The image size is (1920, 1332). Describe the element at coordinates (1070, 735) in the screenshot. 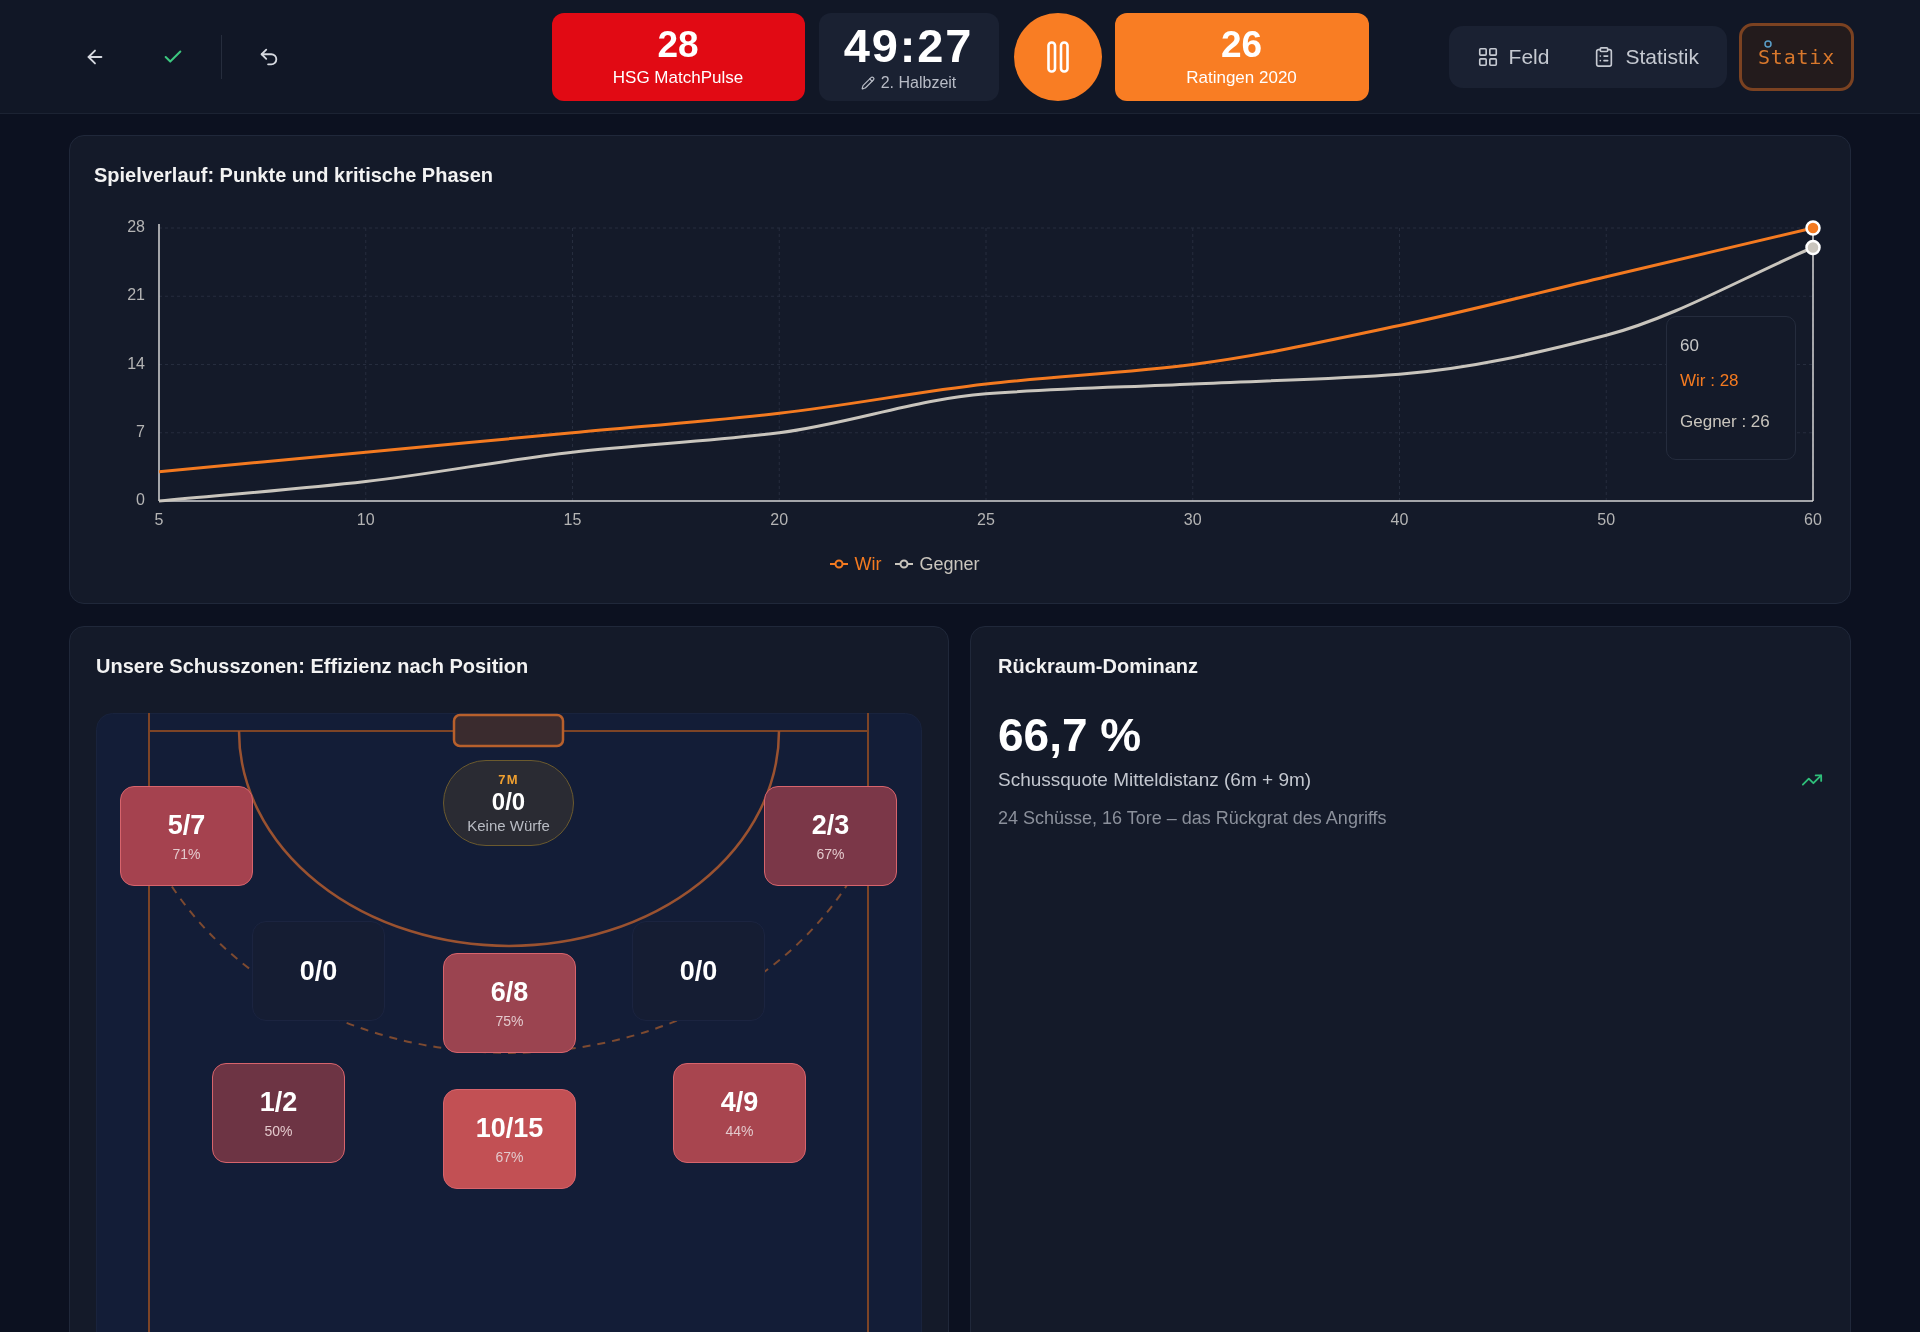

I see `stat-value: 66,7 %` at that location.